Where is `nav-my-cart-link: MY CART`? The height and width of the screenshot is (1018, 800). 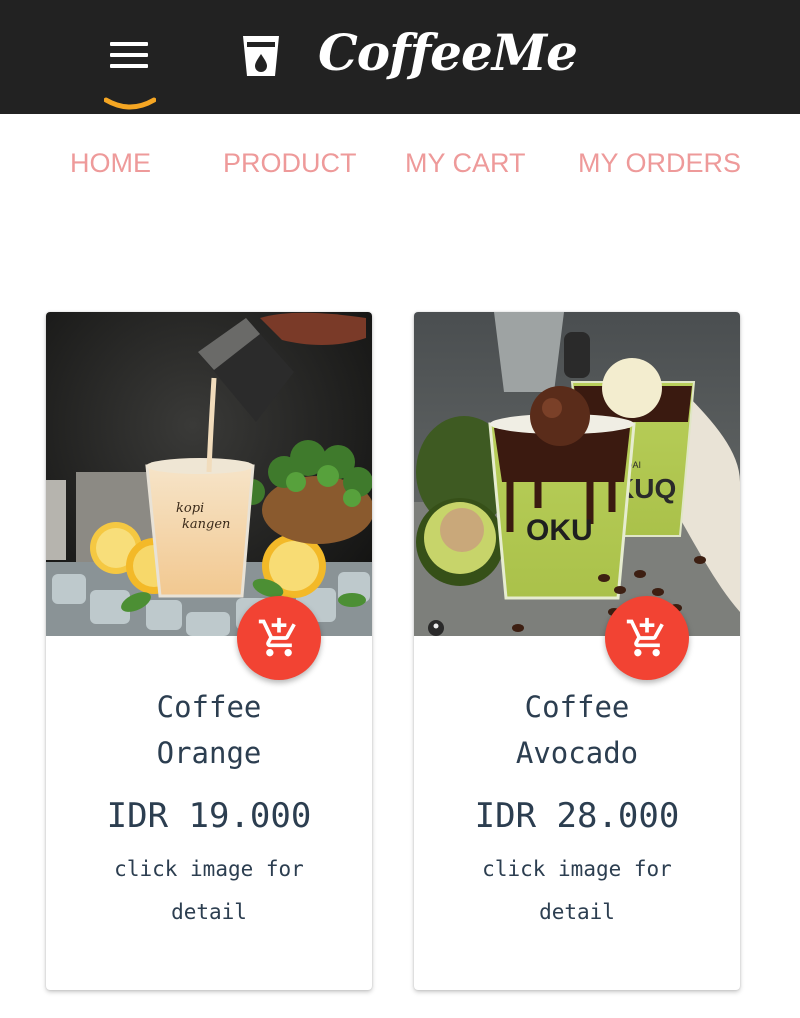
nav-my-cart-link: MY CART is located at coordinates (465, 163).